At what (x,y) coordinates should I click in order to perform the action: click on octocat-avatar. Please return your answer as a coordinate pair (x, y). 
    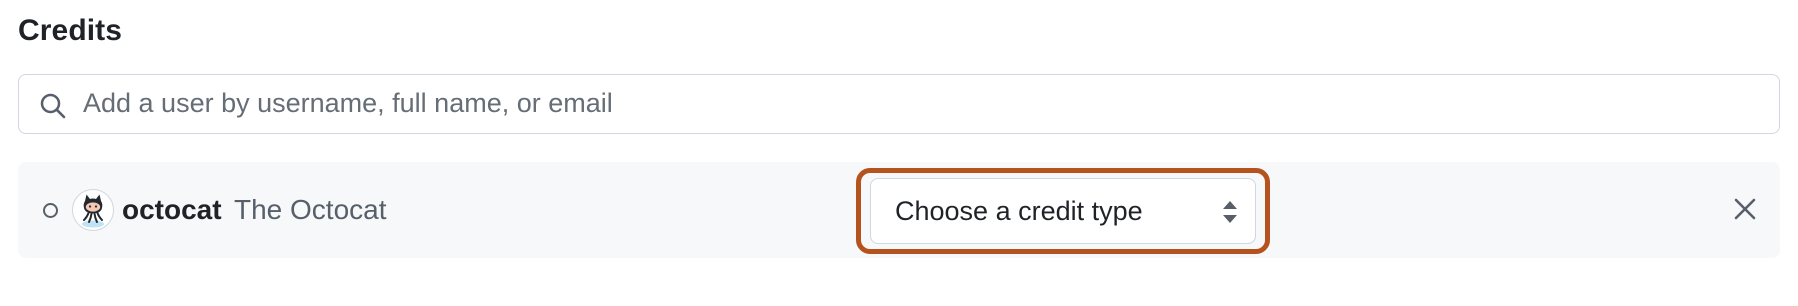
    Looking at the image, I should click on (93, 210).